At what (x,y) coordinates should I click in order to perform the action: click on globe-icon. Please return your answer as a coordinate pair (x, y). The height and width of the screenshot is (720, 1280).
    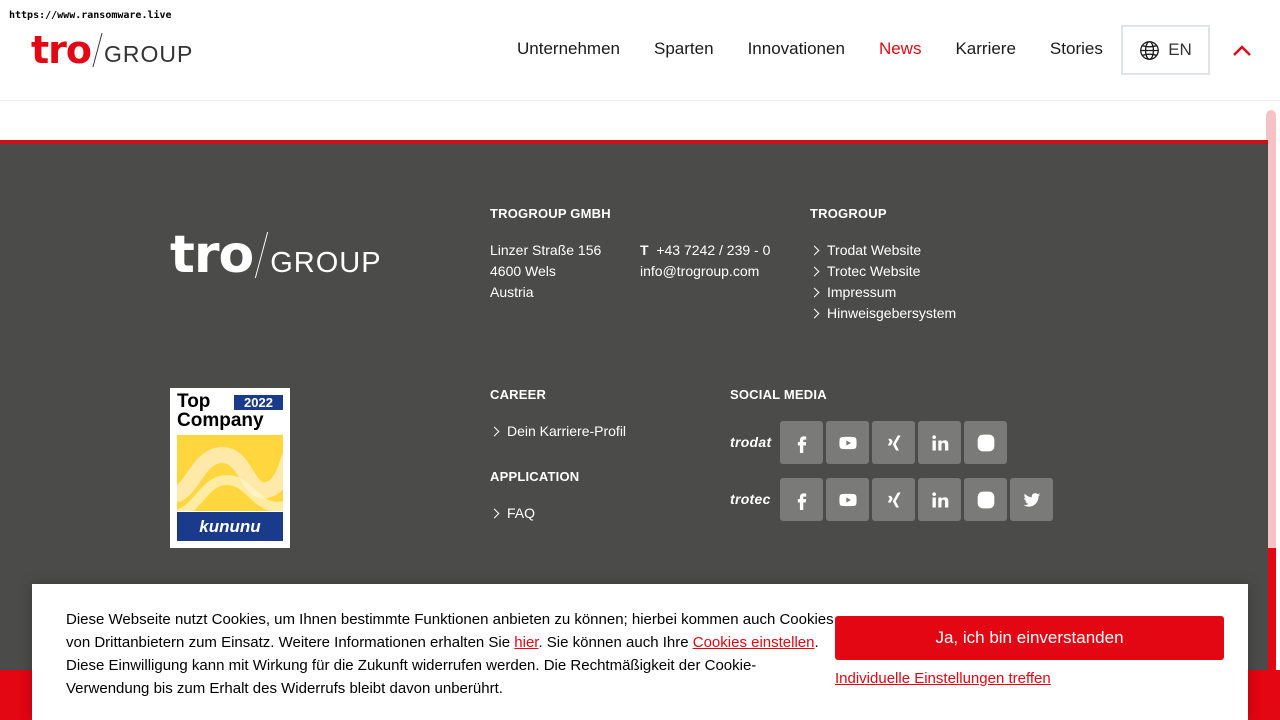
    Looking at the image, I should click on (1150, 50).